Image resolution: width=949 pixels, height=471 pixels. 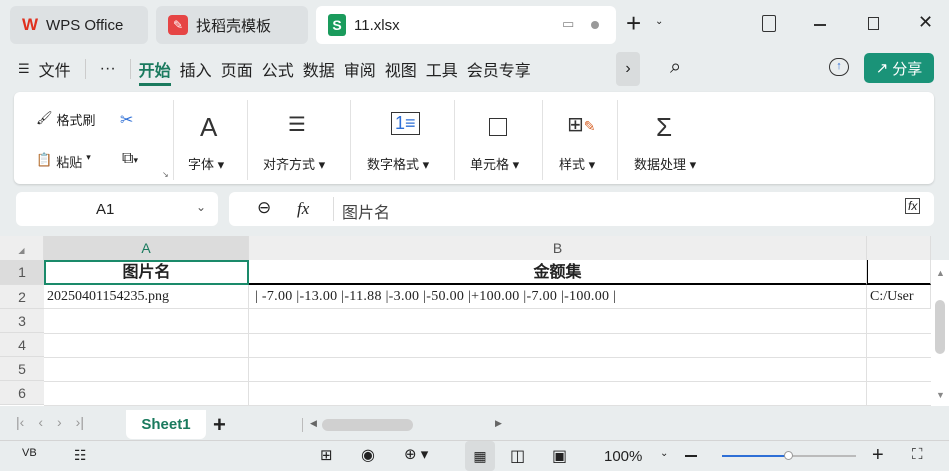 I want to click on cell-c2: C:/User, so click(x=899, y=297).